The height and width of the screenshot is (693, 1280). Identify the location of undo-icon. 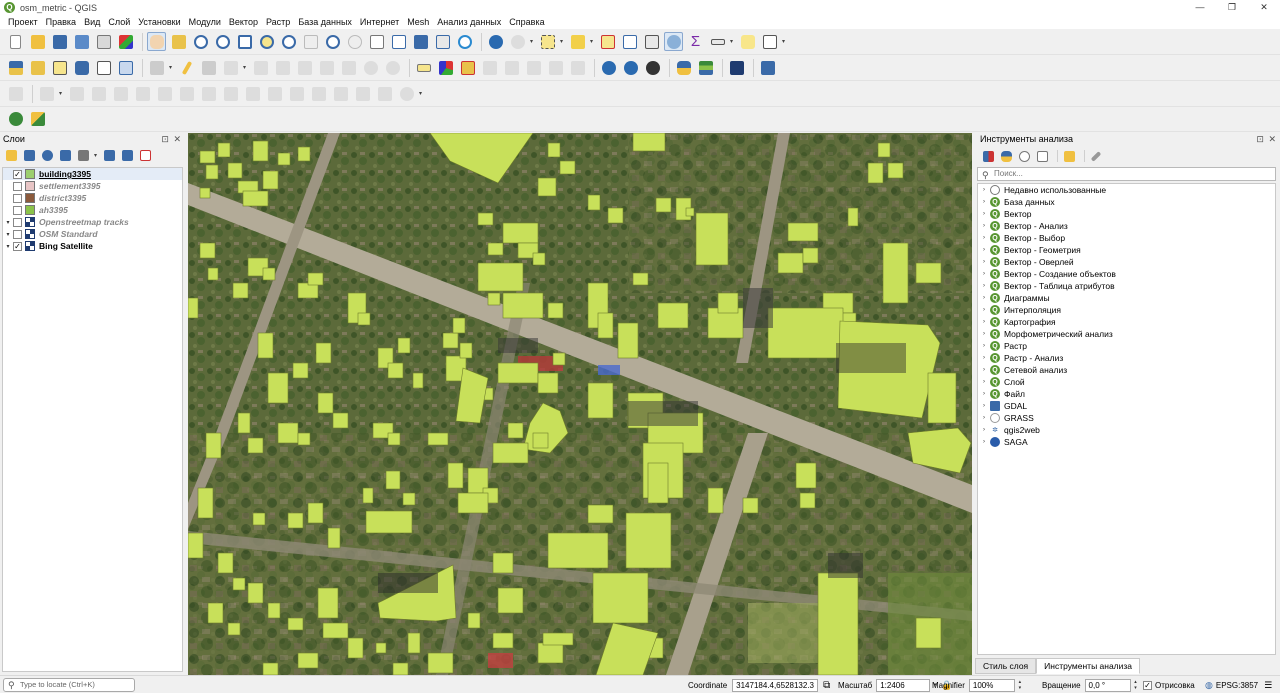
(370, 67).